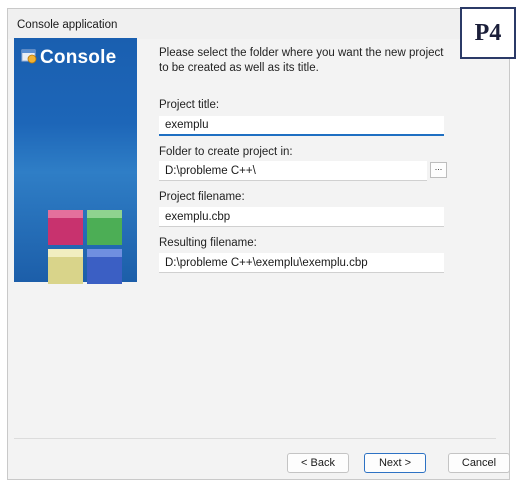 This screenshot has width=519, height=485. What do you see at coordinates (255, 438) in the screenshot?
I see `footer-divider` at bounding box center [255, 438].